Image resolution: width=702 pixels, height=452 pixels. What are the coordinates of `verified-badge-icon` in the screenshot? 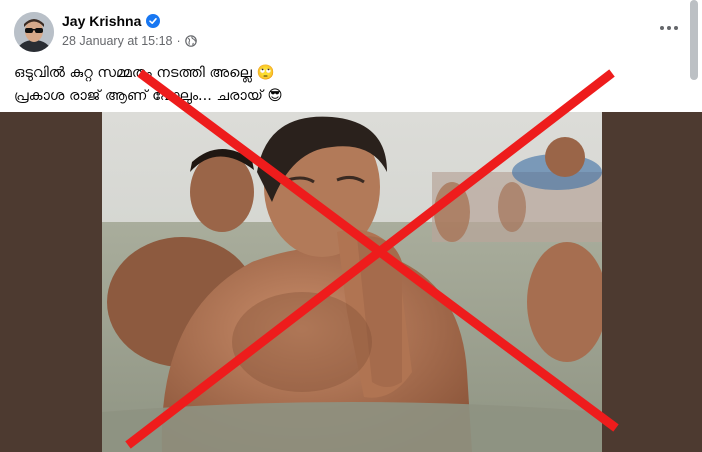 It's located at (153, 21).